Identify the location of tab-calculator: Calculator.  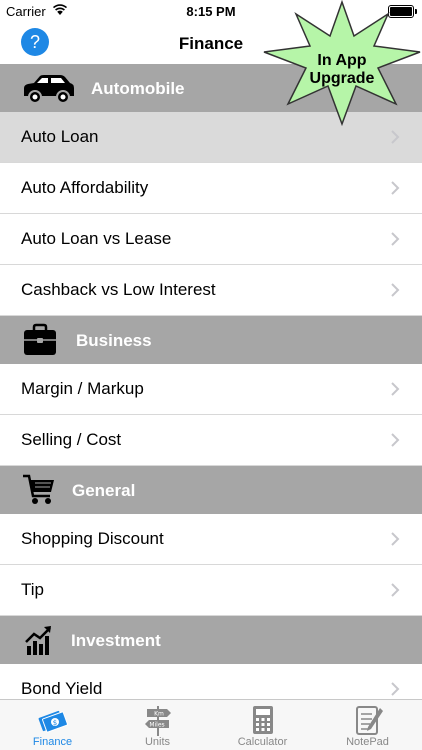
(262, 725).